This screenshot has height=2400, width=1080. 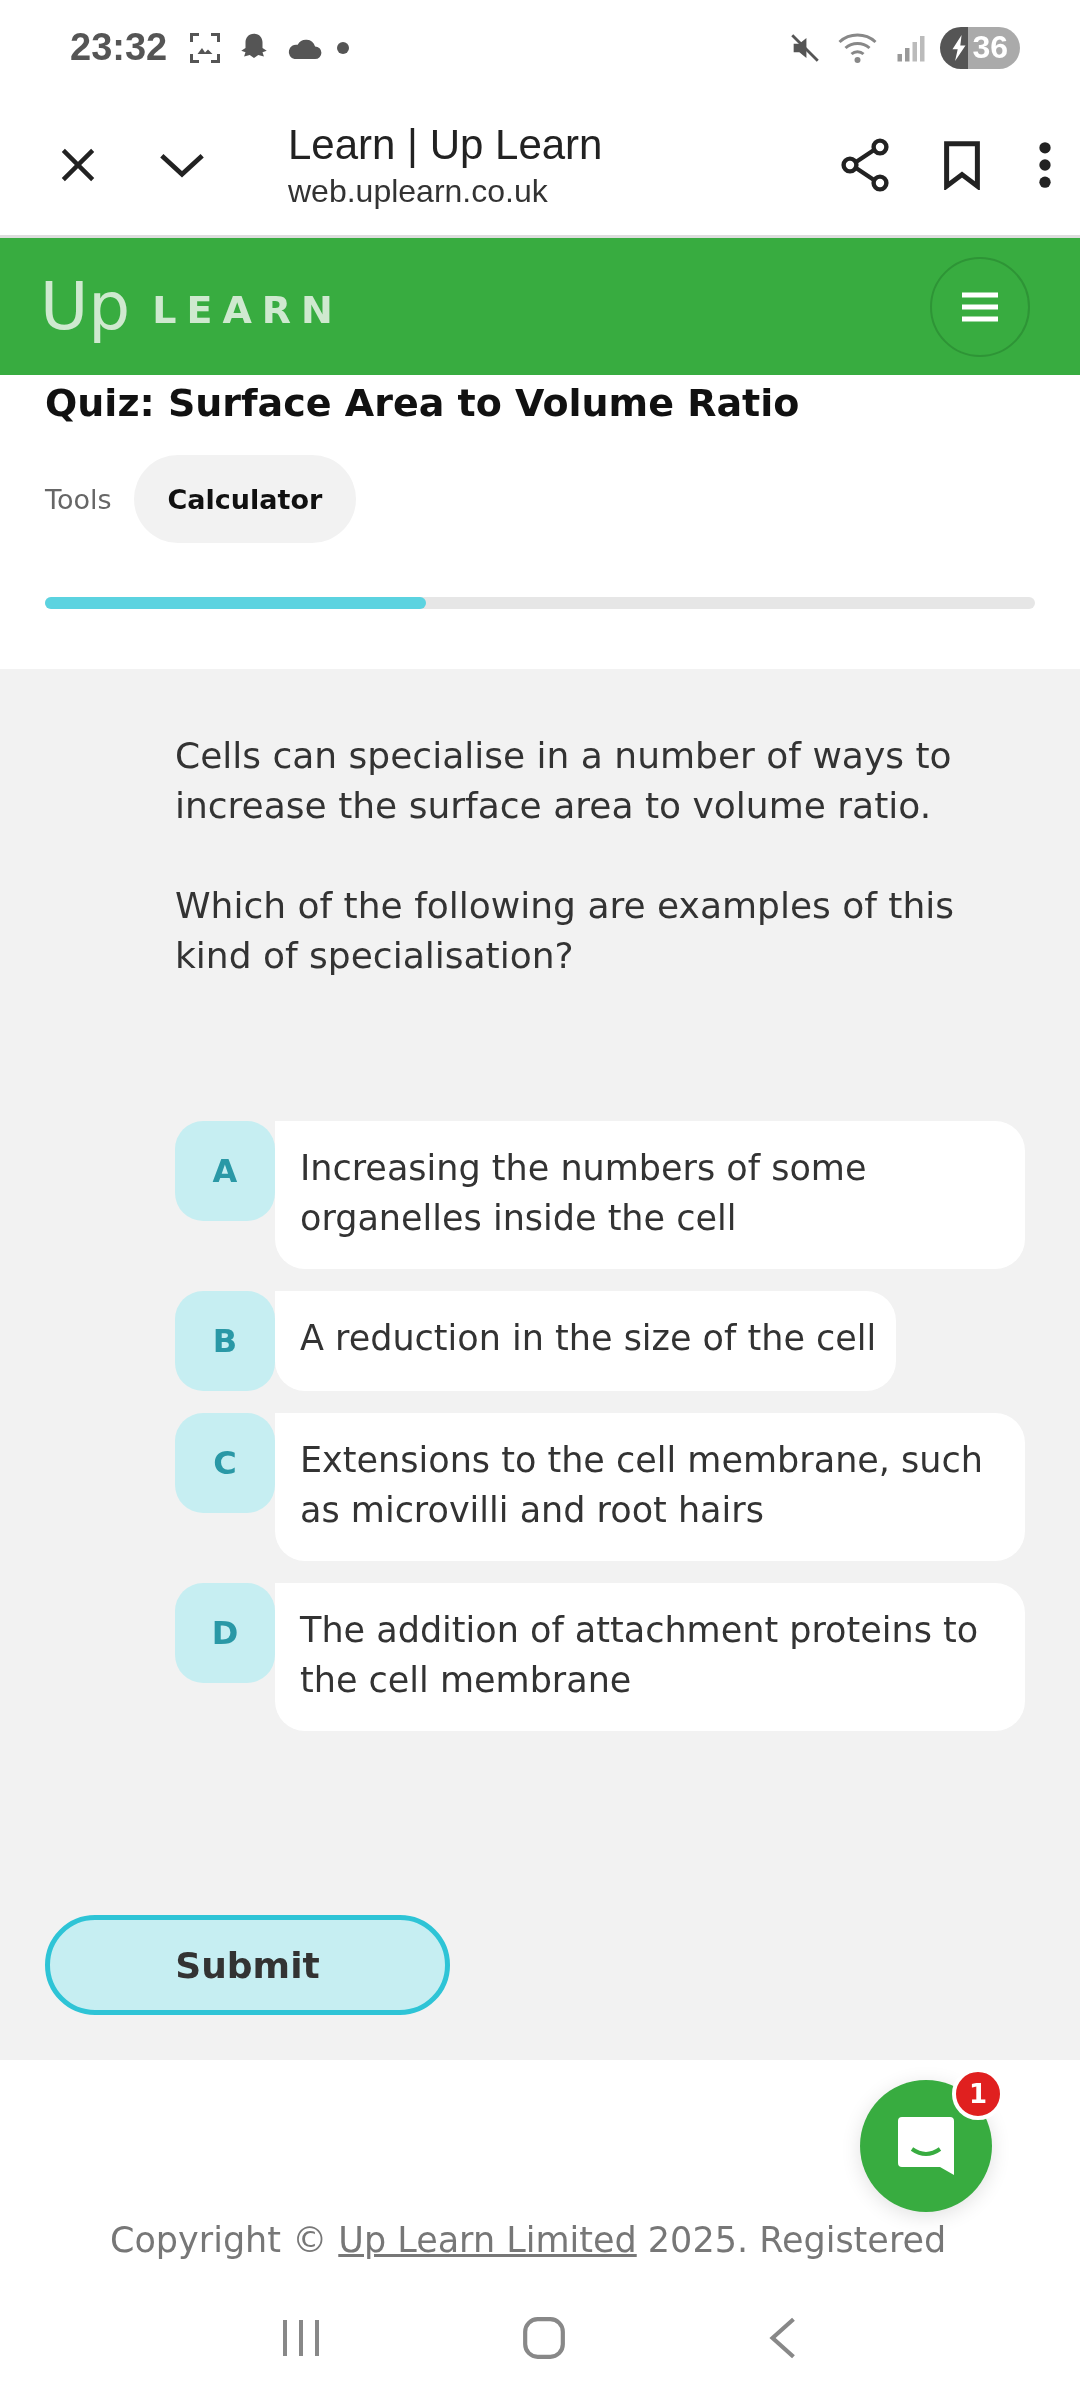 What do you see at coordinates (586, 1341) in the screenshot?
I see `answer-option: A reduction in the size of the cell` at bounding box center [586, 1341].